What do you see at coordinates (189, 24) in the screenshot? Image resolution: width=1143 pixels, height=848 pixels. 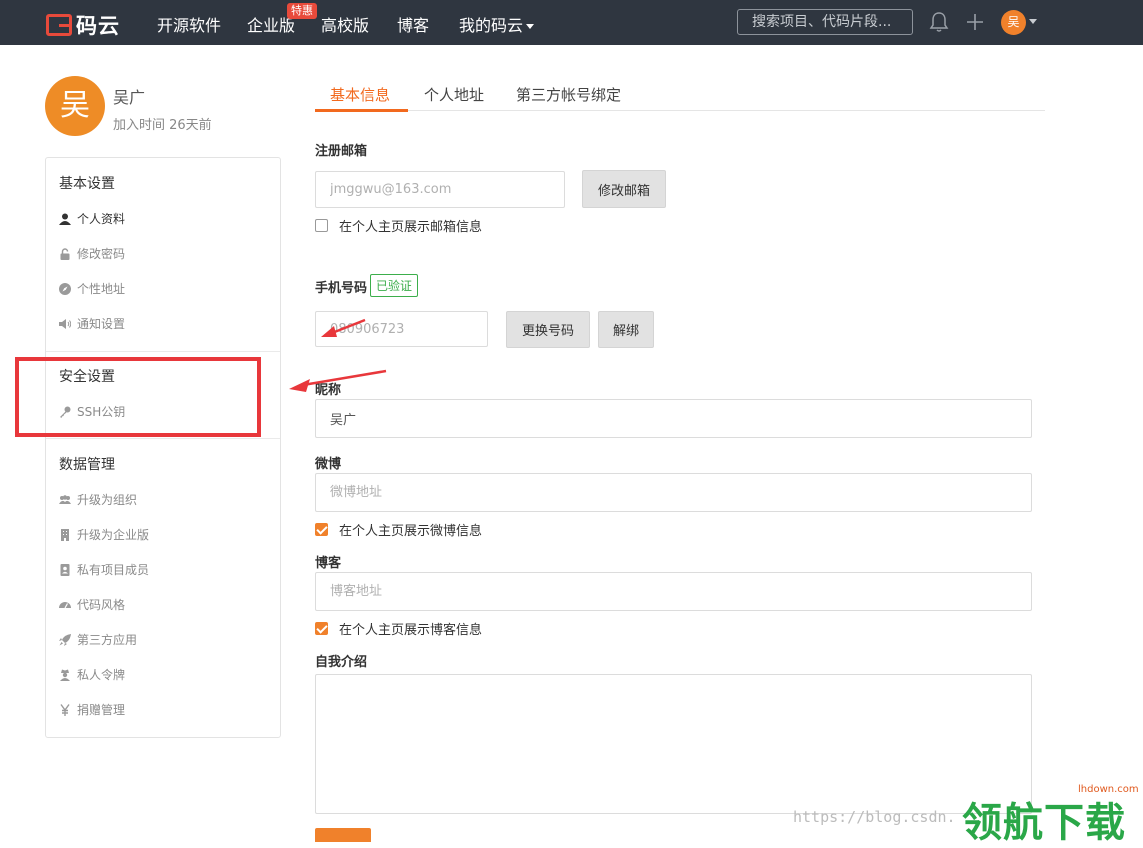 I see `nav-opensource: 开源软件` at bounding box center [189, 24].